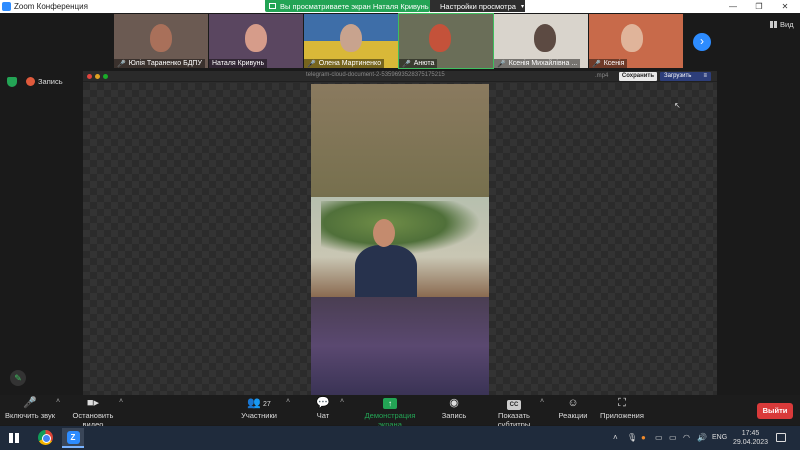 This screenshot has width=800, height=450. Describe the element at coordinates (638, 76) in the screenshot. I see `save-button: Сохранить` at that location.